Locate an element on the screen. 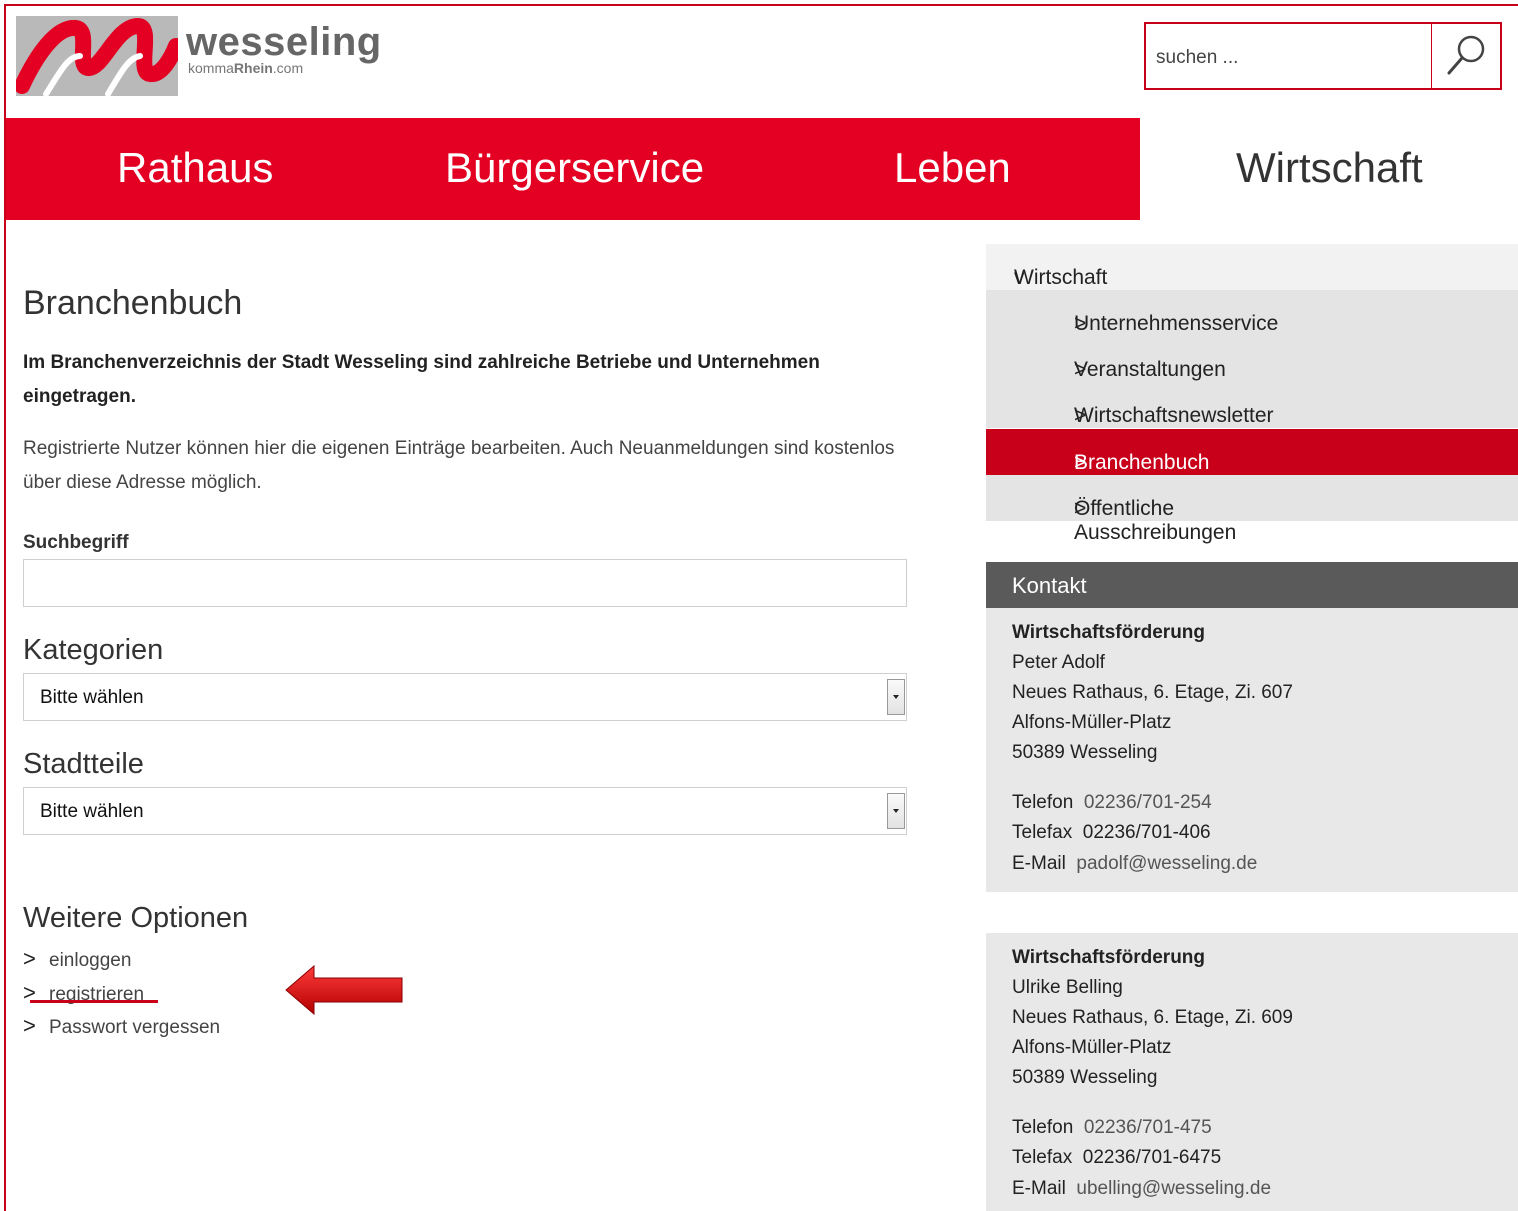 The width and height of the screenshot is (1518, 1211). email-link: padolf@wesseling.de is located at coordinates (1166, 863).